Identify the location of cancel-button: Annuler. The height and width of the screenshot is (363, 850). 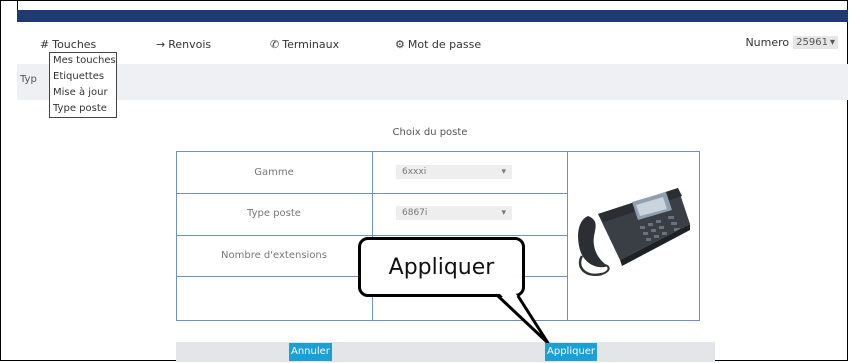
(310, 352).